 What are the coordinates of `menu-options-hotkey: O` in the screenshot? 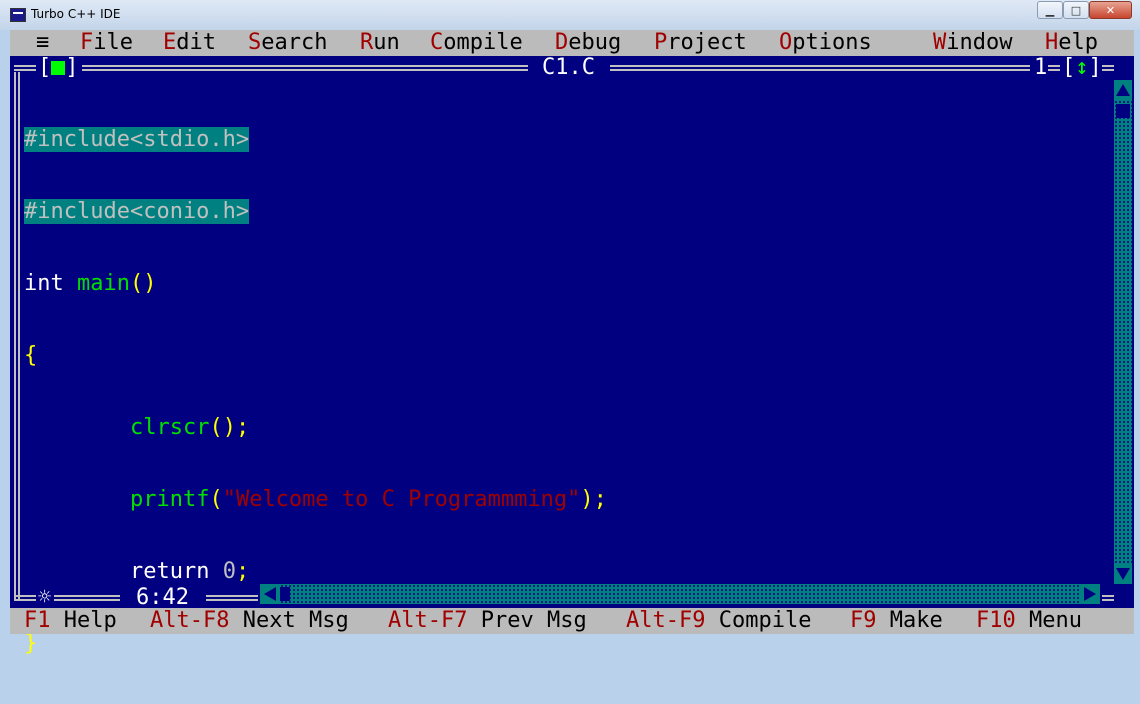 It's located at (786, 42).